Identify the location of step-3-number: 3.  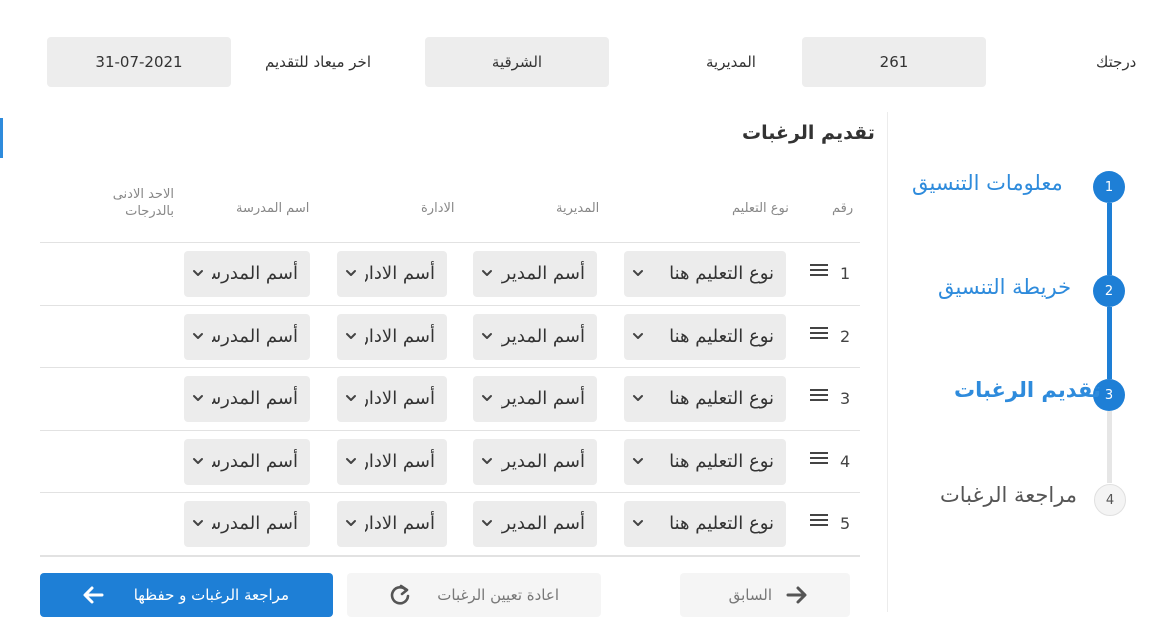
(1109, 395).